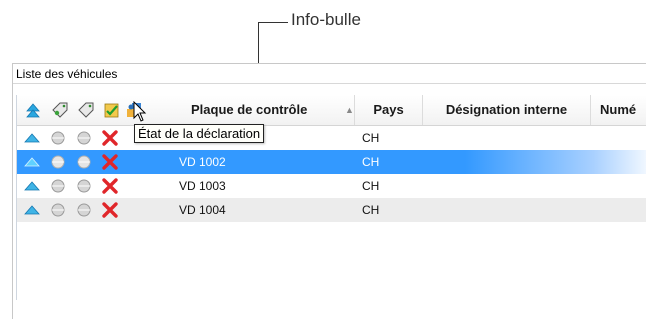  Describe the element at coordinates (273, 22) in the screenshot. I see `callout-line` at that location.